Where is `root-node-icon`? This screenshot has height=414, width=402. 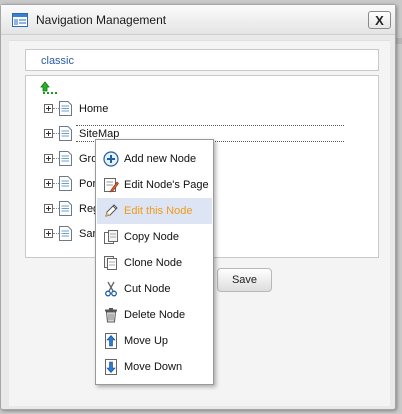 root-node-icon is located at coordinates (49, 88).